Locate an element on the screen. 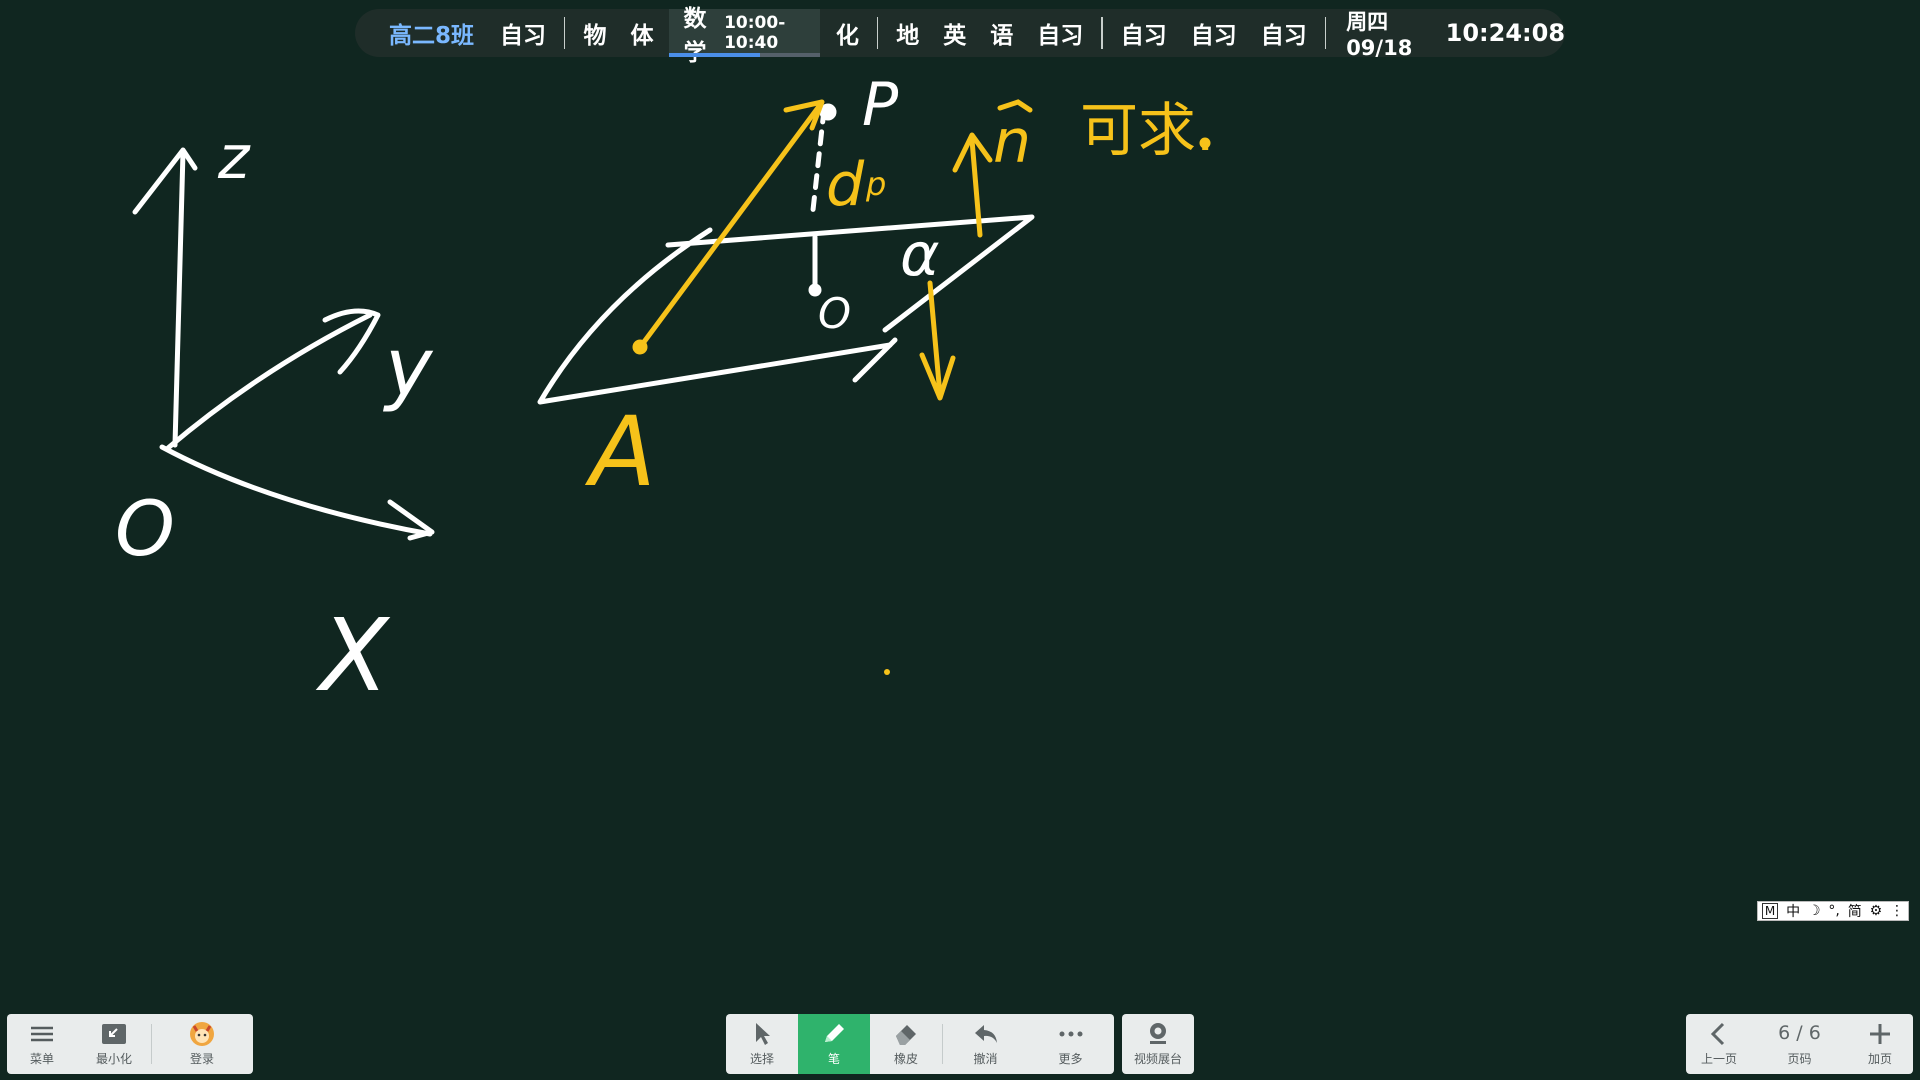  plus-icon is located at coordinates (1880, 1034).